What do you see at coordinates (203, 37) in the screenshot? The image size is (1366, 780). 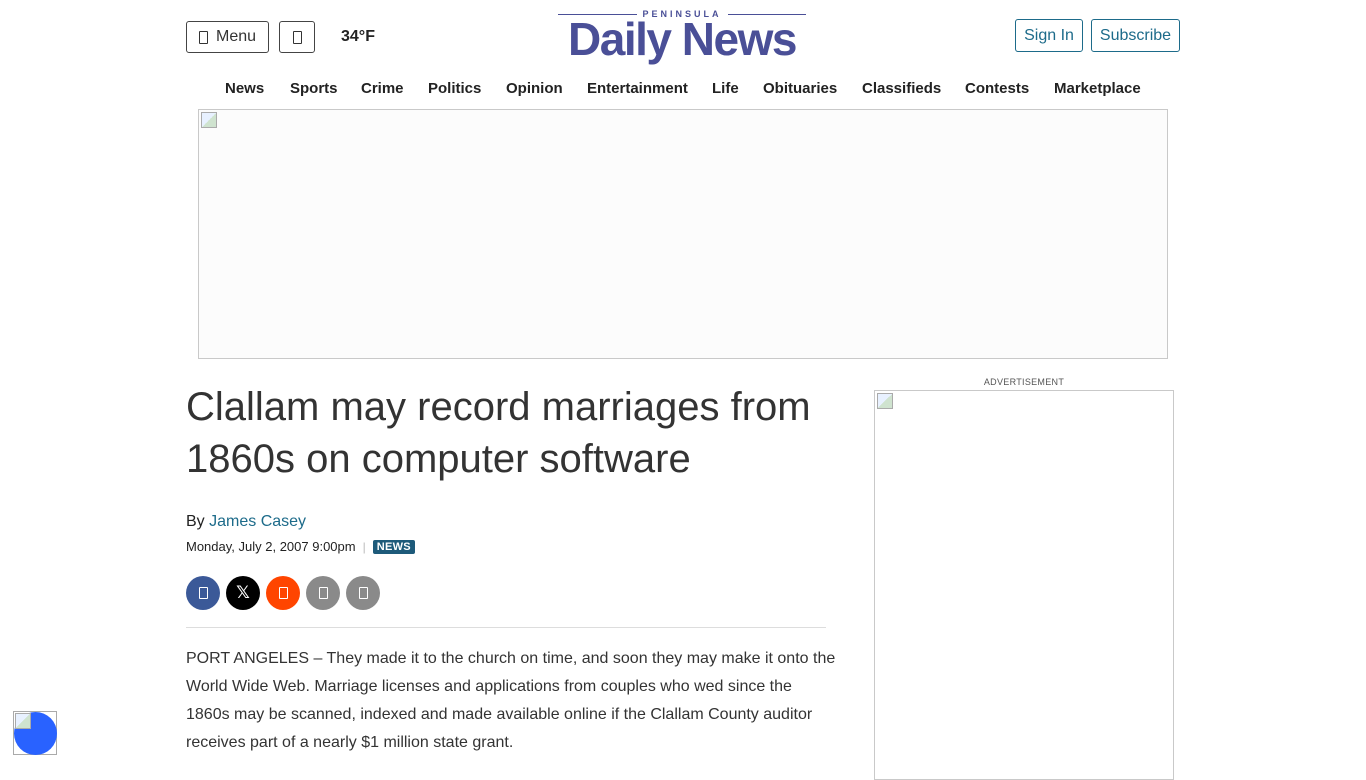 I see `menu-icon` at bounding box center [203, 37].